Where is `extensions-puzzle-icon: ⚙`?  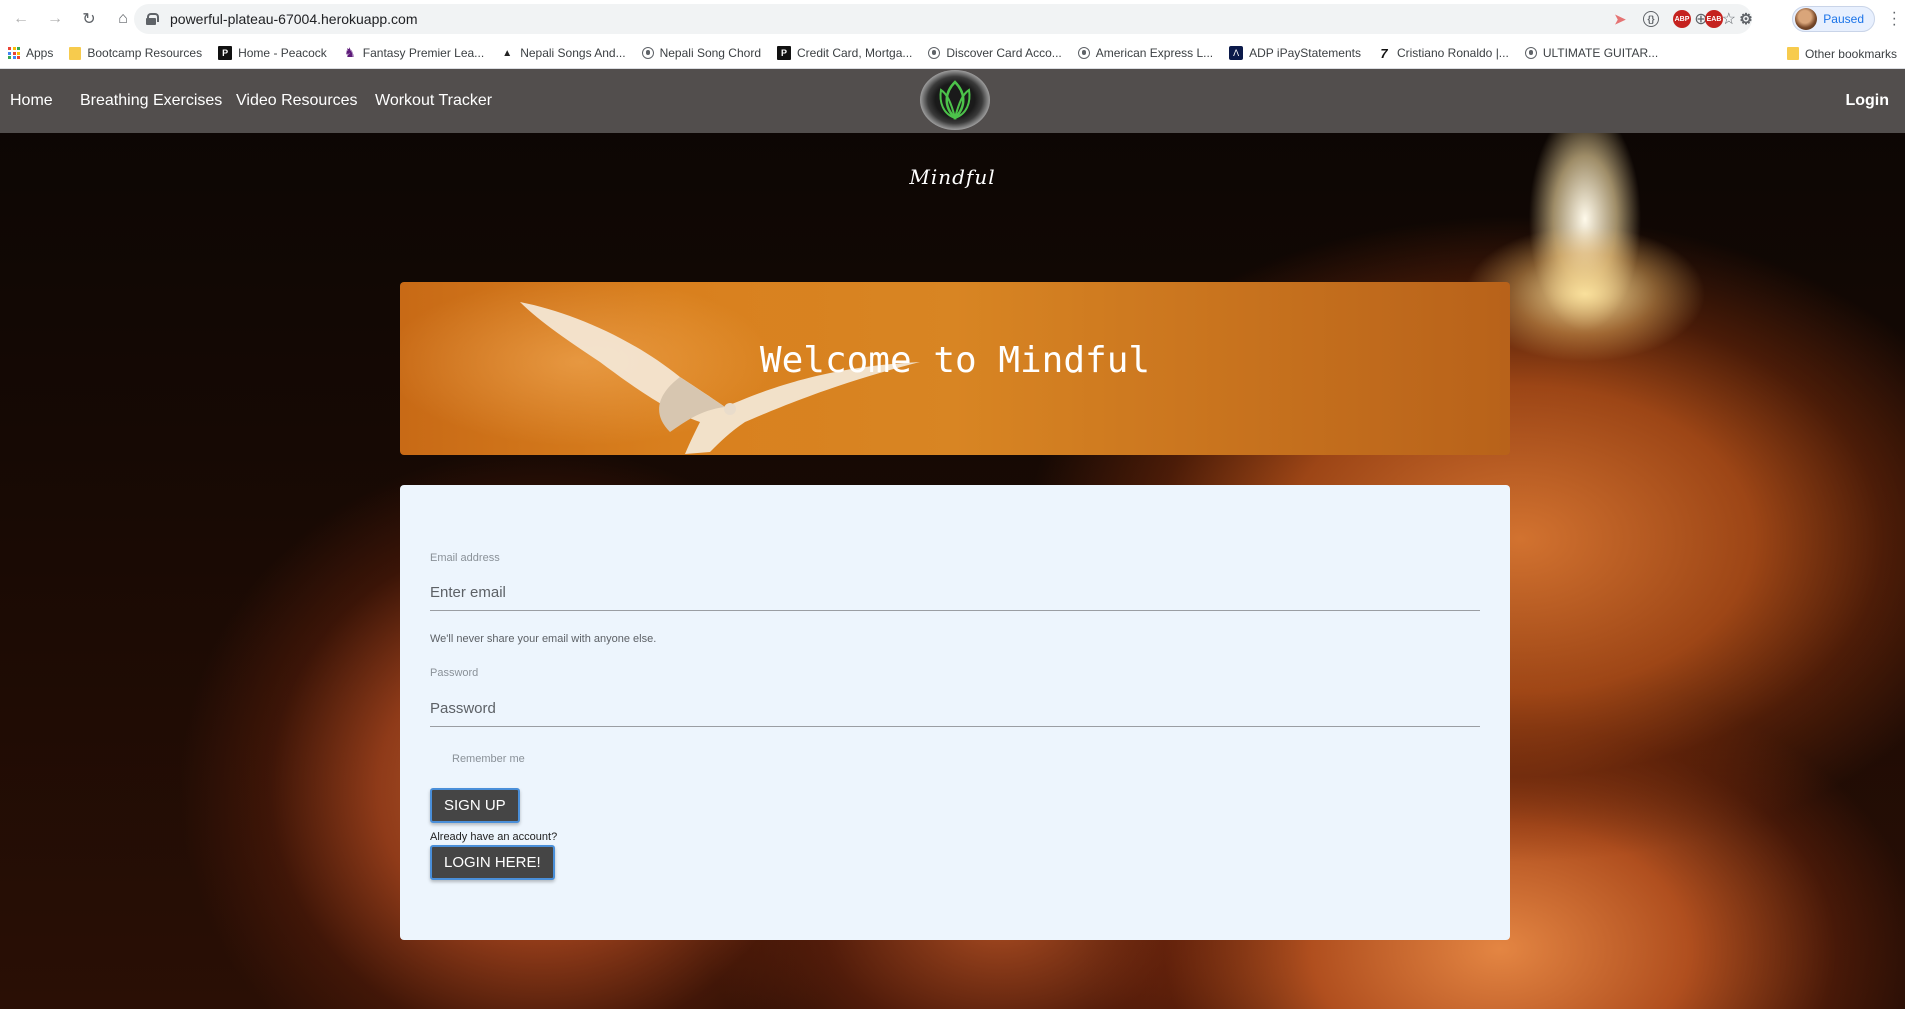
extensions-puzzle-icon: ⚙ is located at coordinates (1746, 19).